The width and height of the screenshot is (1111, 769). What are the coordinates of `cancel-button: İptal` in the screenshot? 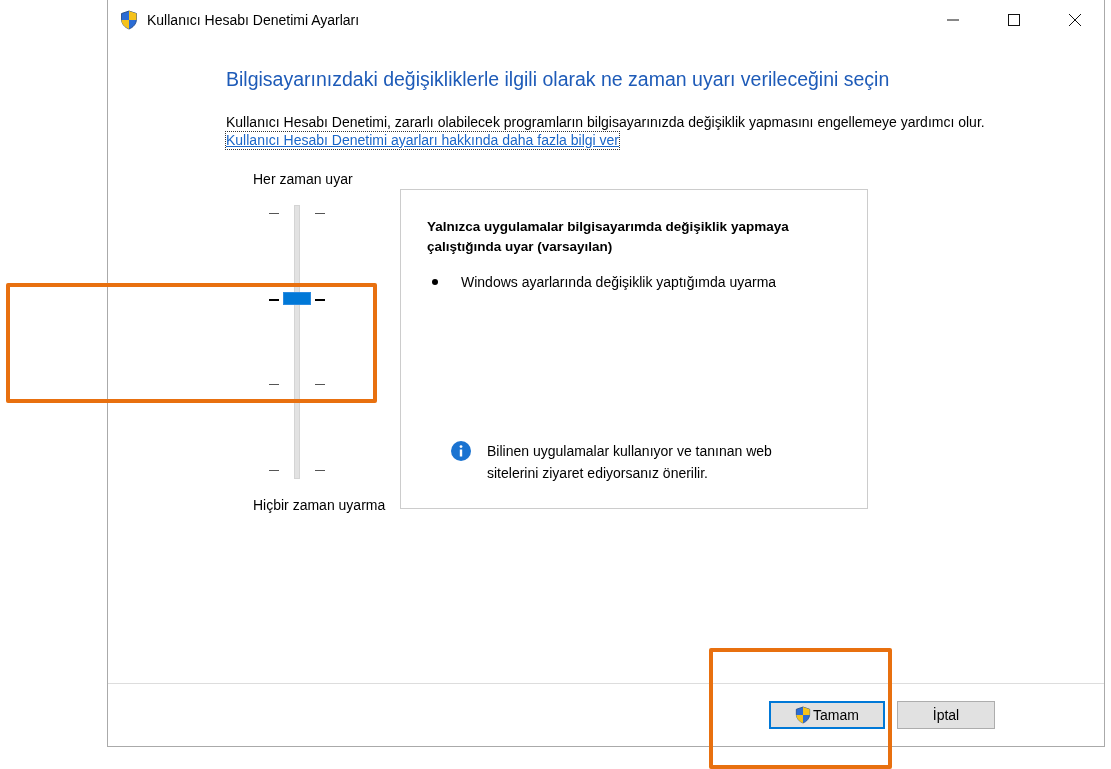 It's located at (946, 715).